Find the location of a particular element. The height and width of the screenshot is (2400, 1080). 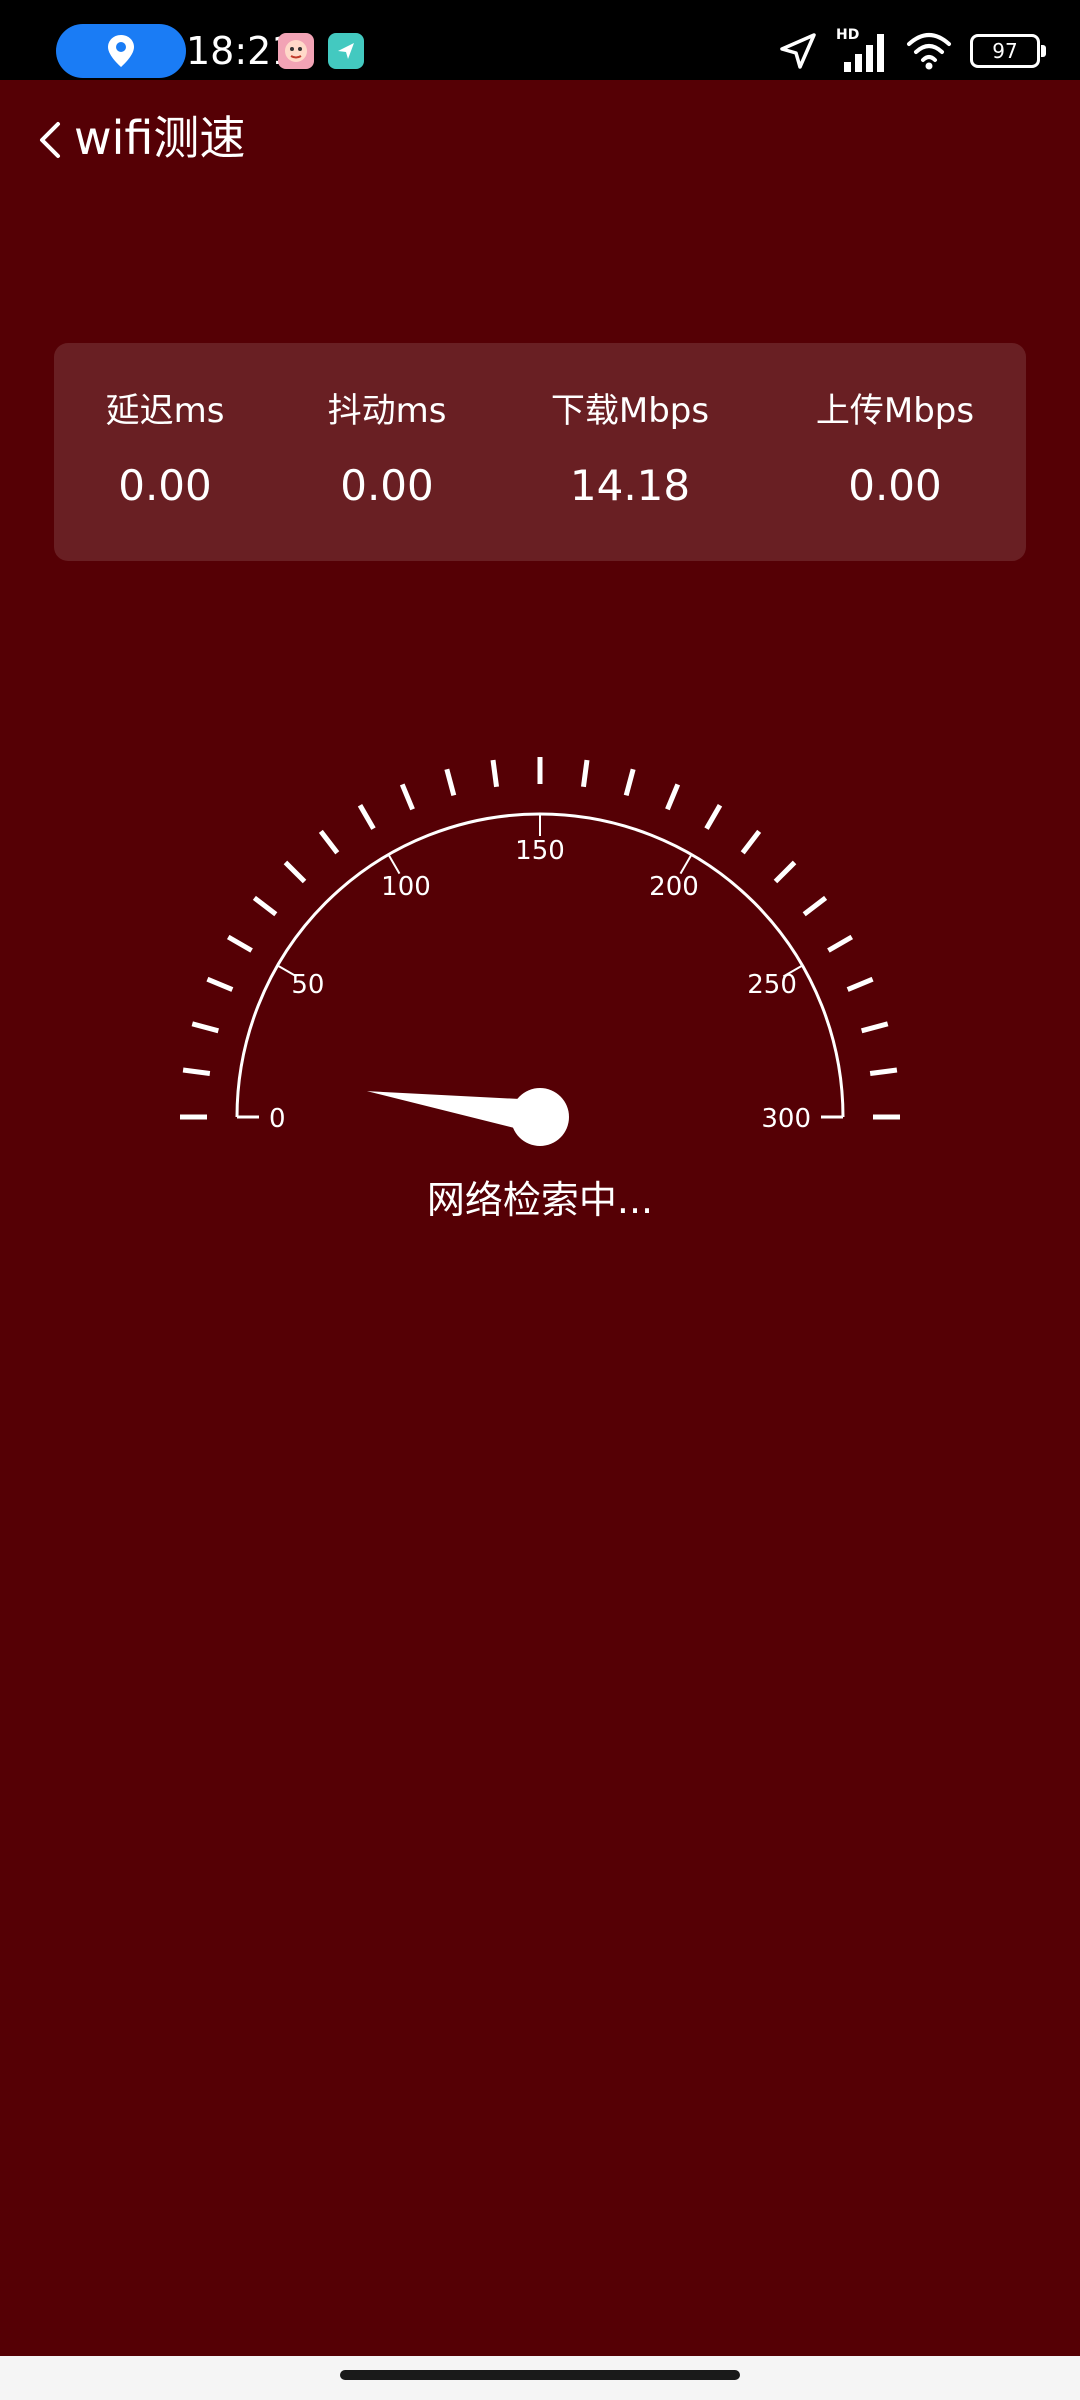

status-indicators: HD 97 is located at coordinates (912, 51).